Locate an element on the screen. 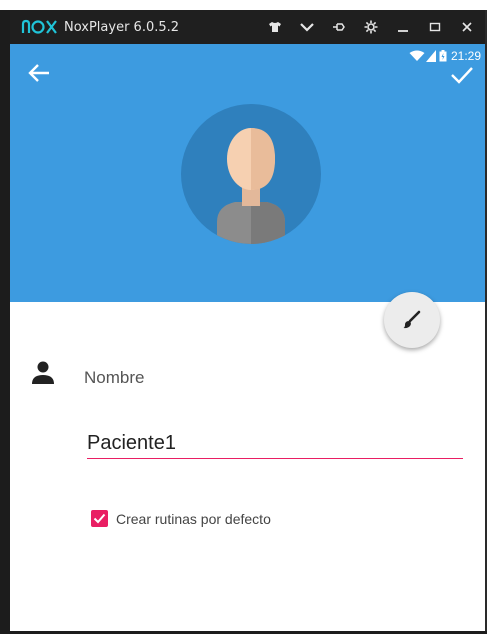 Image resolution: width=487 pixels, height=634 pixels. title-bar-controls is located at coordinates (367, 27).